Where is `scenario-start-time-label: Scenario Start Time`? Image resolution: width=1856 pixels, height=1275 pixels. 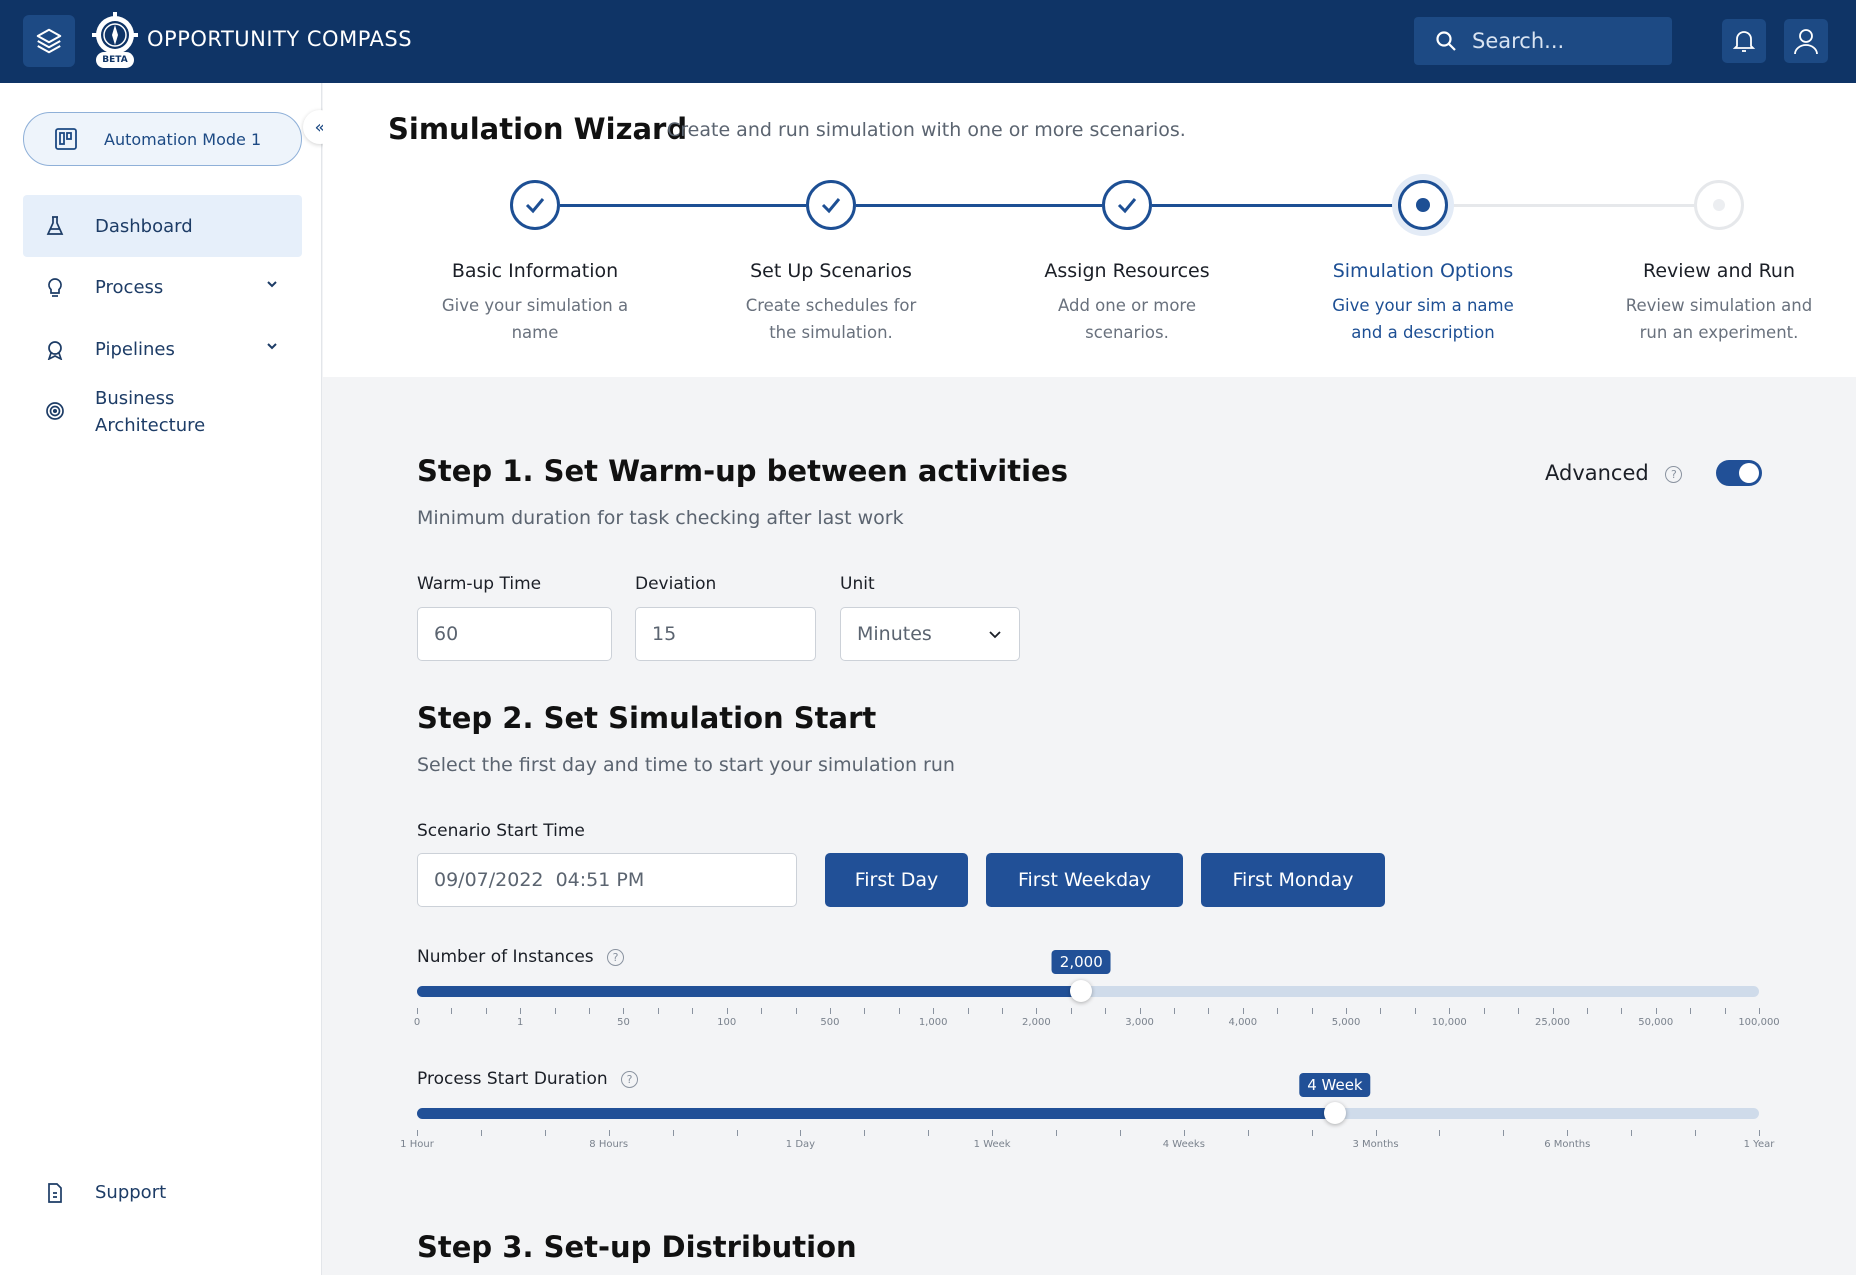 scenario-start-time-label: Scenario Start Time is located at coordinates (501, 831).